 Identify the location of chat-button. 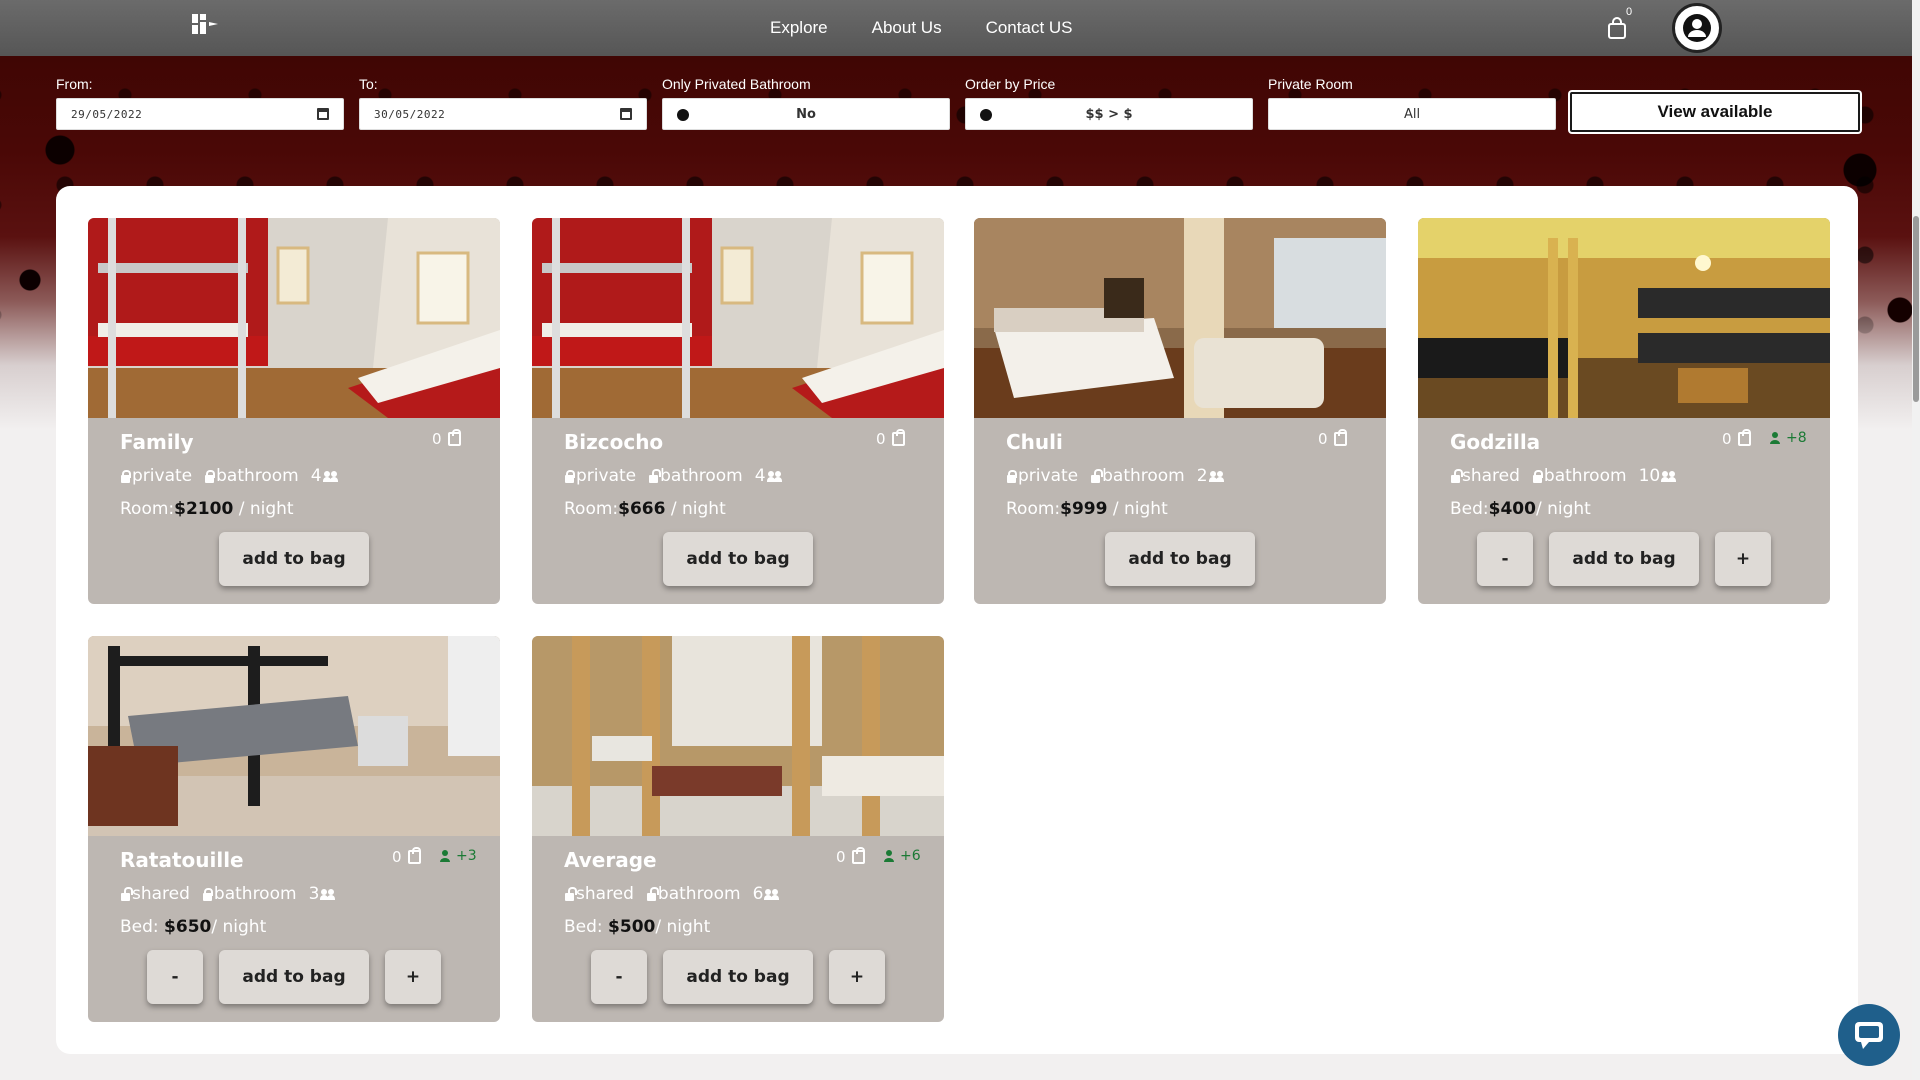
(1869, 1035).